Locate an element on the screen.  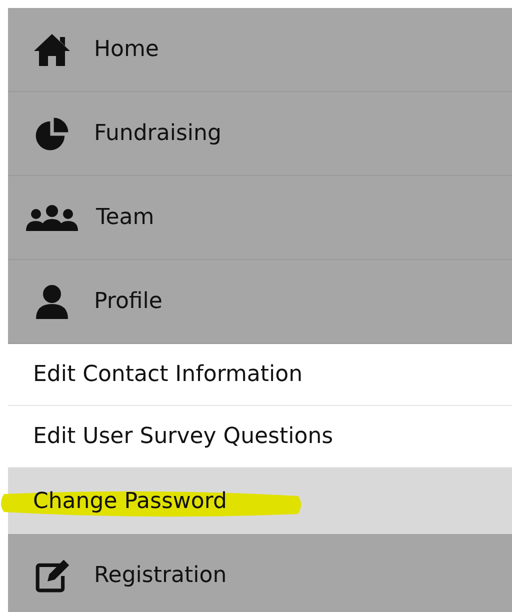
menu-item: Home is located at coordinates (260, 50).